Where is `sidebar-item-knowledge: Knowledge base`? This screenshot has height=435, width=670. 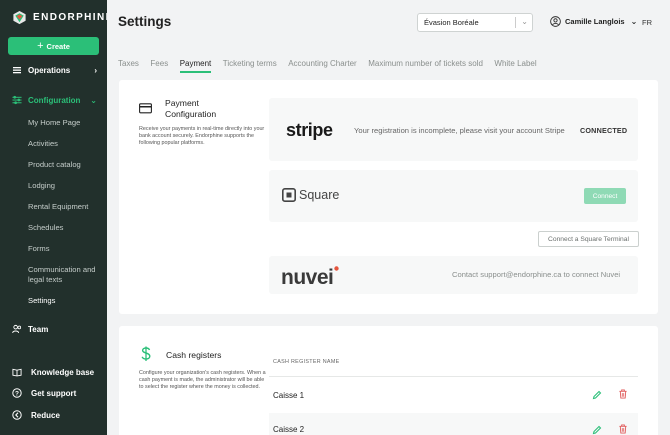 sidebar-item-knowledge: Knowledge base is located at coordinates (53, 372).